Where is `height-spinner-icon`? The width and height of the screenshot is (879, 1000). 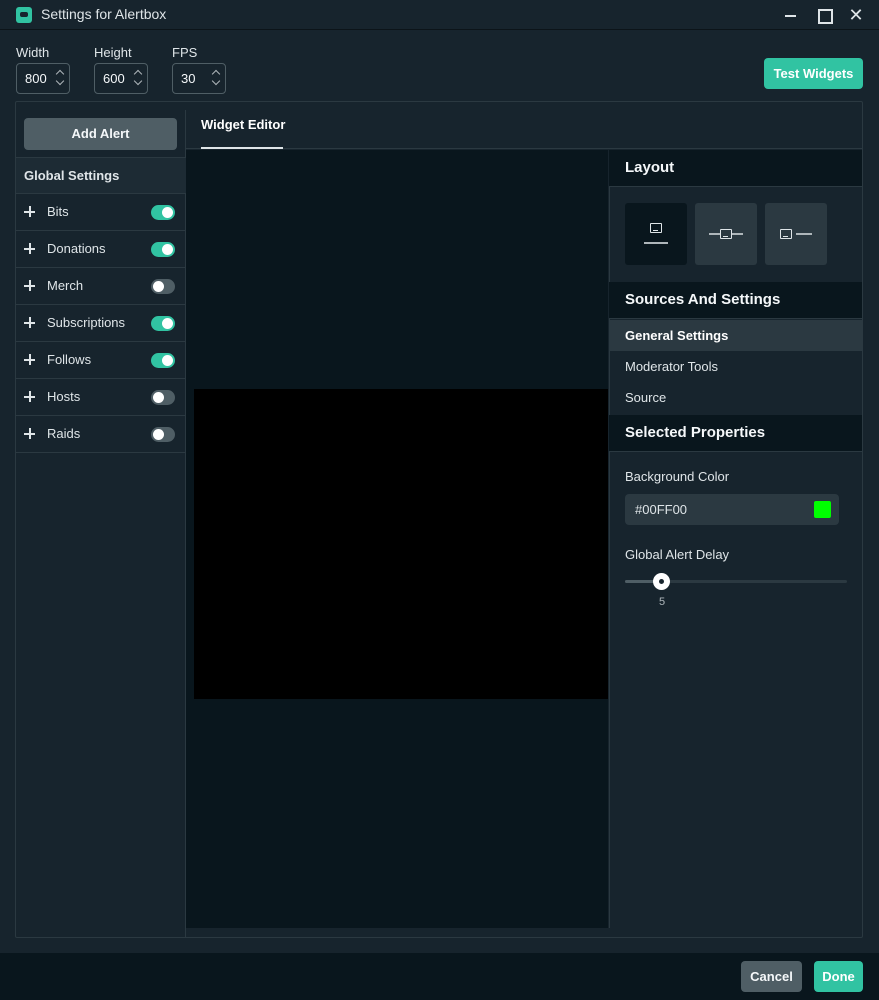
height-spinner-icon is located at coordinates (138, 78).